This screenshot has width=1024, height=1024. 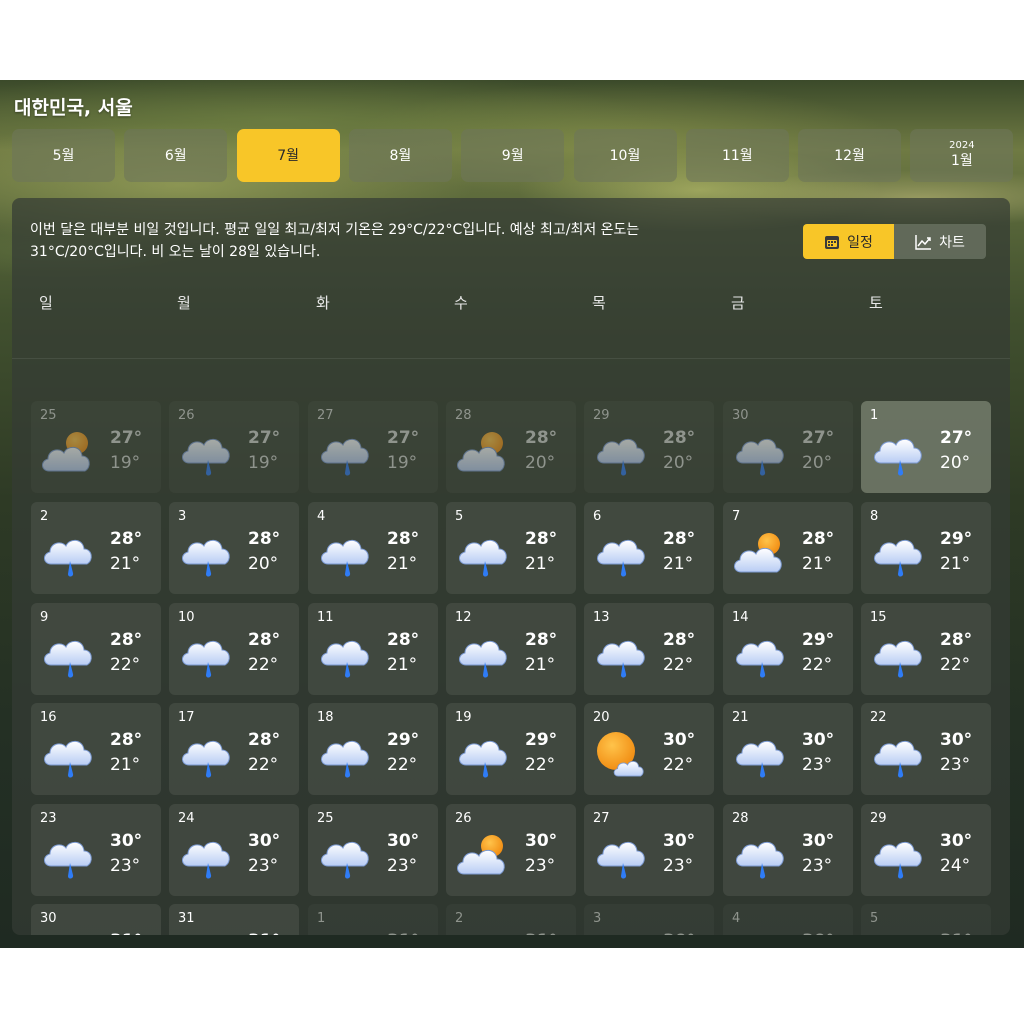 I want to click on day-cell: 26 30° 23°, so click(x=511, y=850).